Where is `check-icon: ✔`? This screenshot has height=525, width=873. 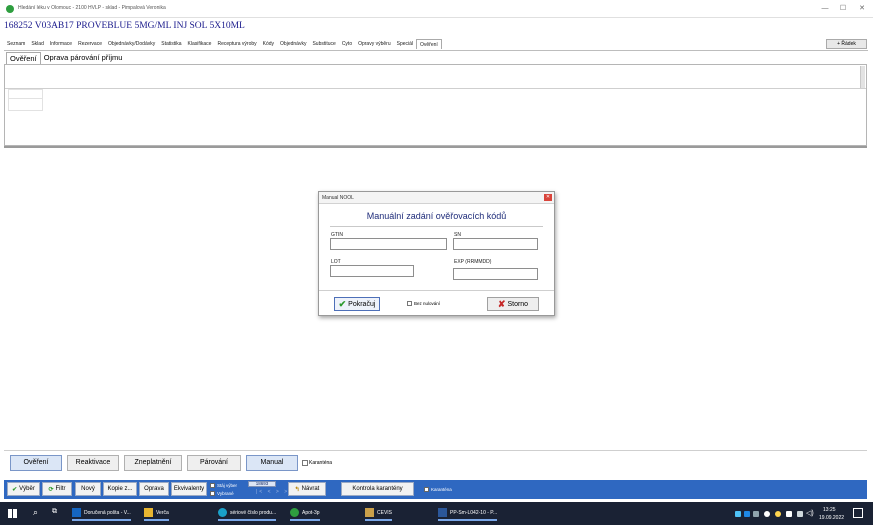 check-icon: ✔ is located at coordinates (15, 489).